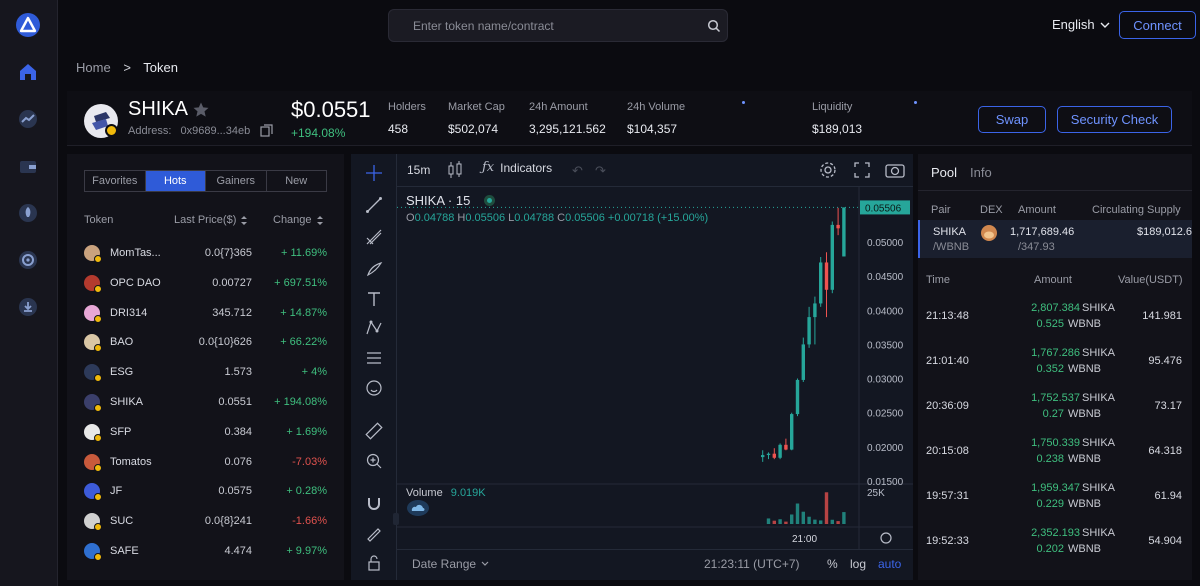  Describe the element at coordinates (266, 130) in the screenshot. I see `copy-icon` at that location.